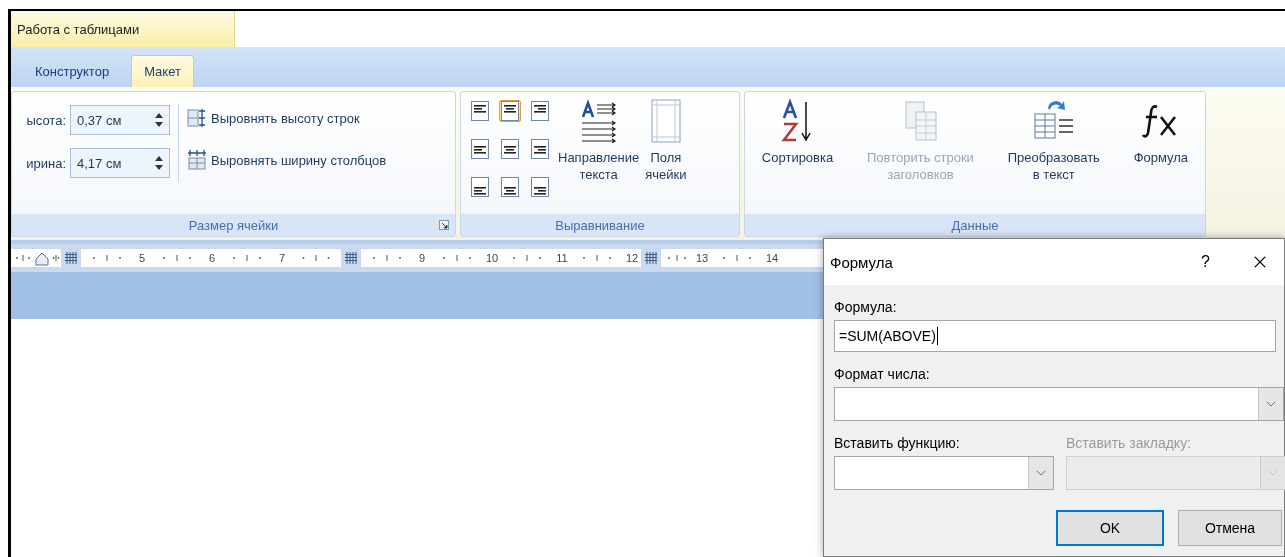 The width and height of the screenshot is (1285, 557). I want to click on help-button: ?, so click(1205, 262).